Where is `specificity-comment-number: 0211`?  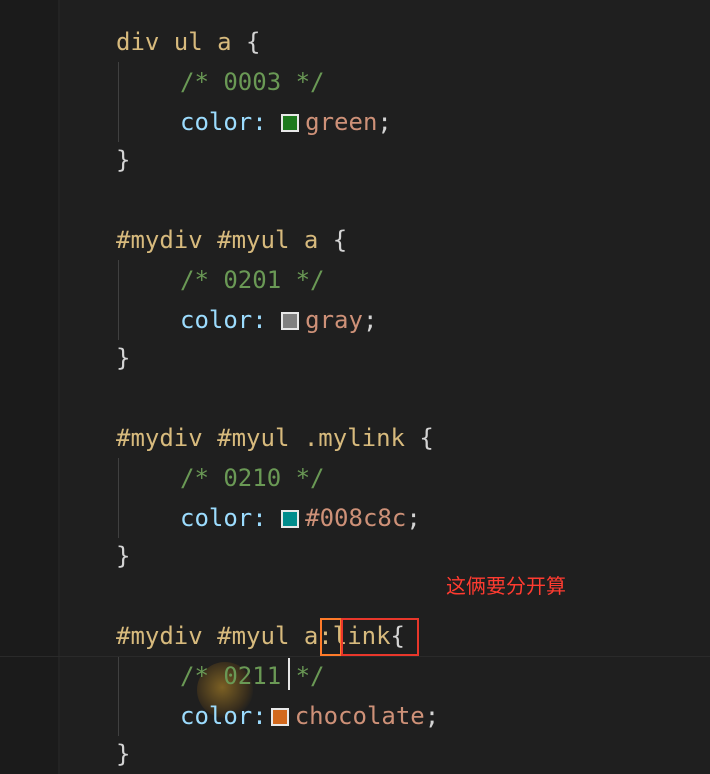
specificity-comment-number: 0211 is located at coordinates (252, 676).